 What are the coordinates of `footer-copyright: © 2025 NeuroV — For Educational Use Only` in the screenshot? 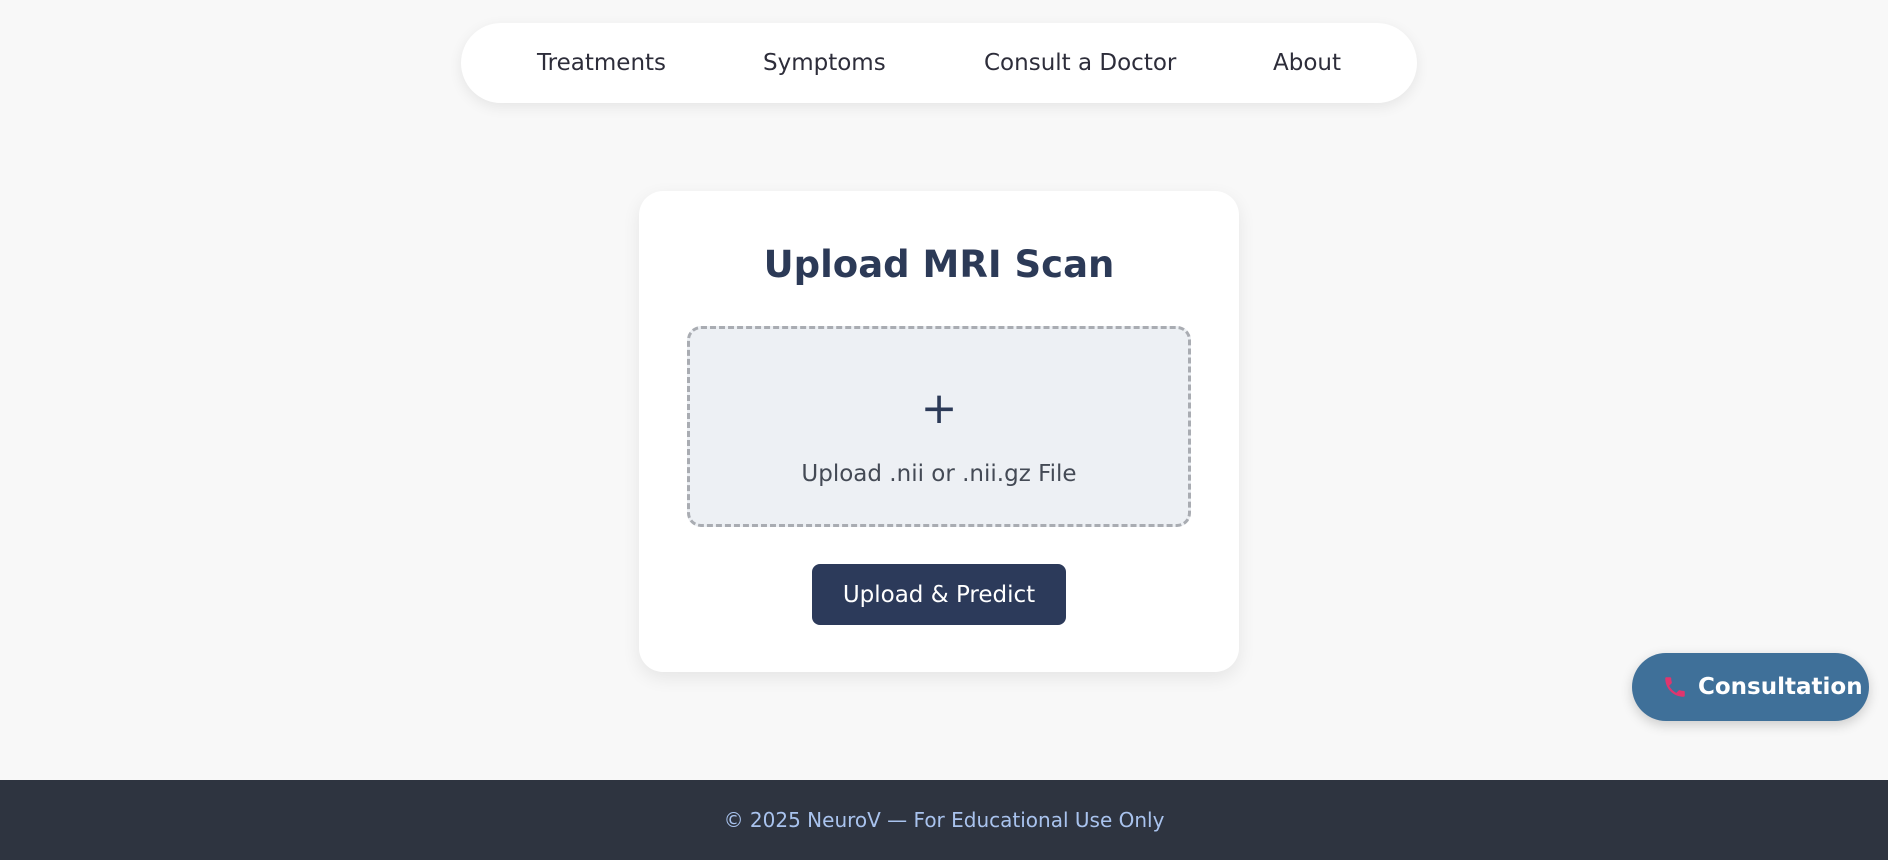 It's located at (944, 820).